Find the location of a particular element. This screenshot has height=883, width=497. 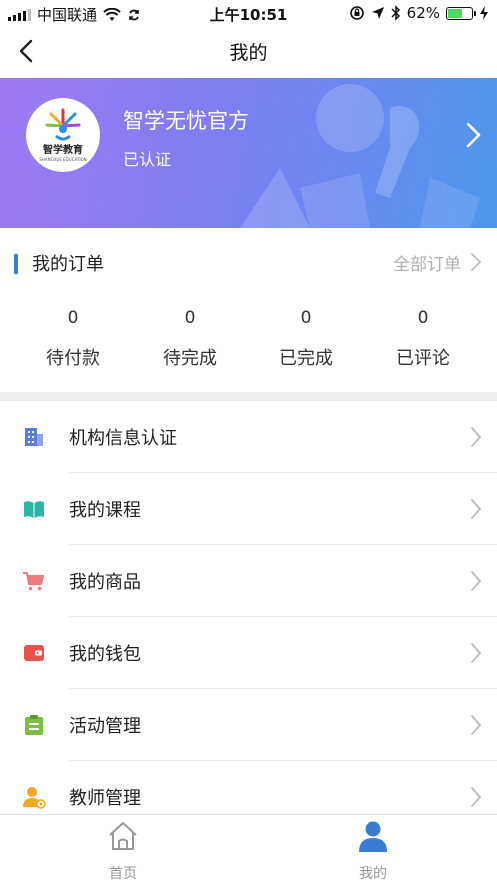

menu-item-label: 我的钱包 is located at coordinates (105, 654).